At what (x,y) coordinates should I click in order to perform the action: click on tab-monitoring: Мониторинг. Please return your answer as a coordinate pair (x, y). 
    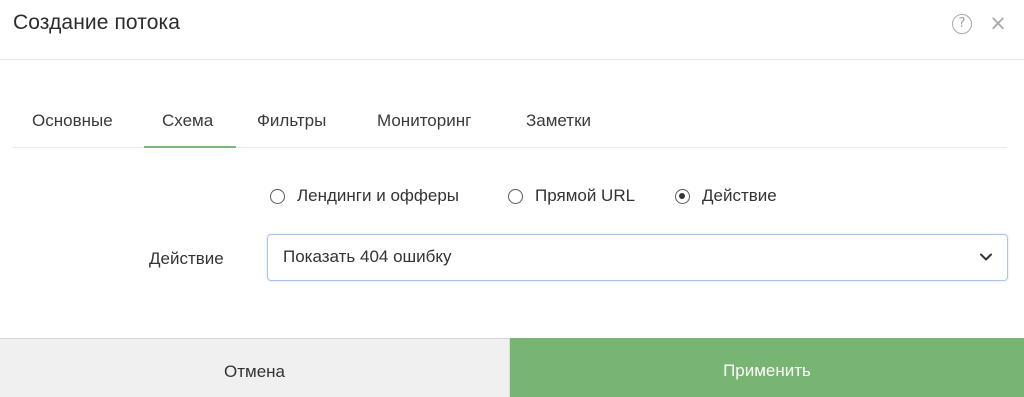
    Looking at the image, I should click on (424, 121).